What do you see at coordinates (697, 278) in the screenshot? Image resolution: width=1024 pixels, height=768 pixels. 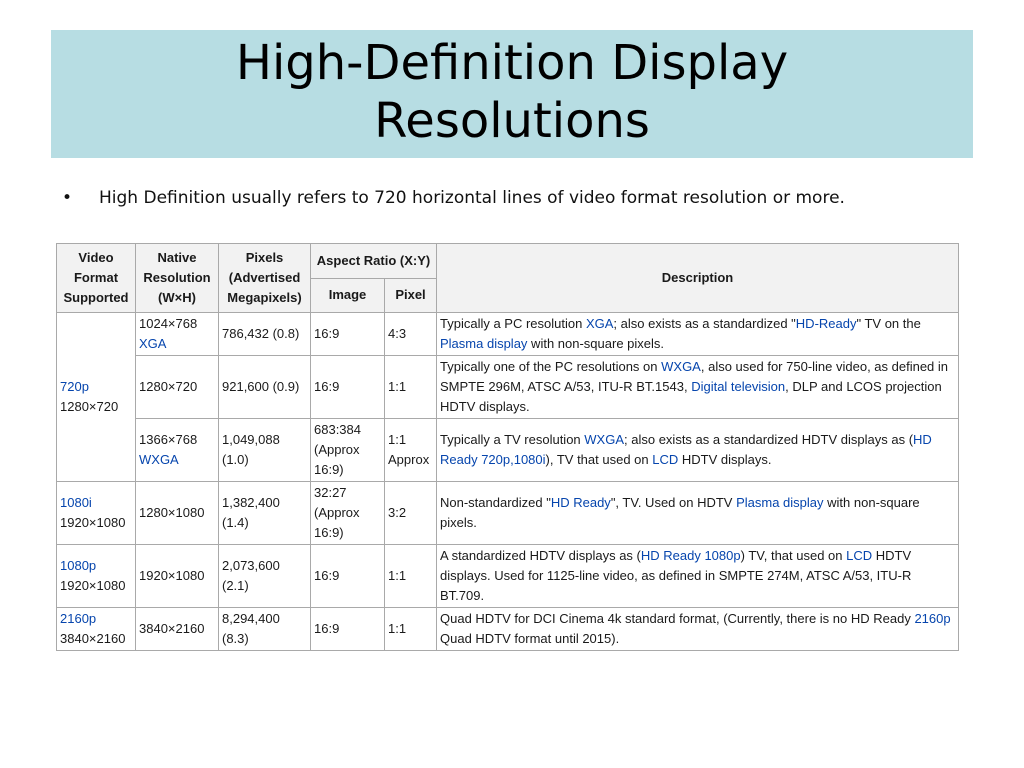 I see `header-description: Description` at bounding box center [697, 278].